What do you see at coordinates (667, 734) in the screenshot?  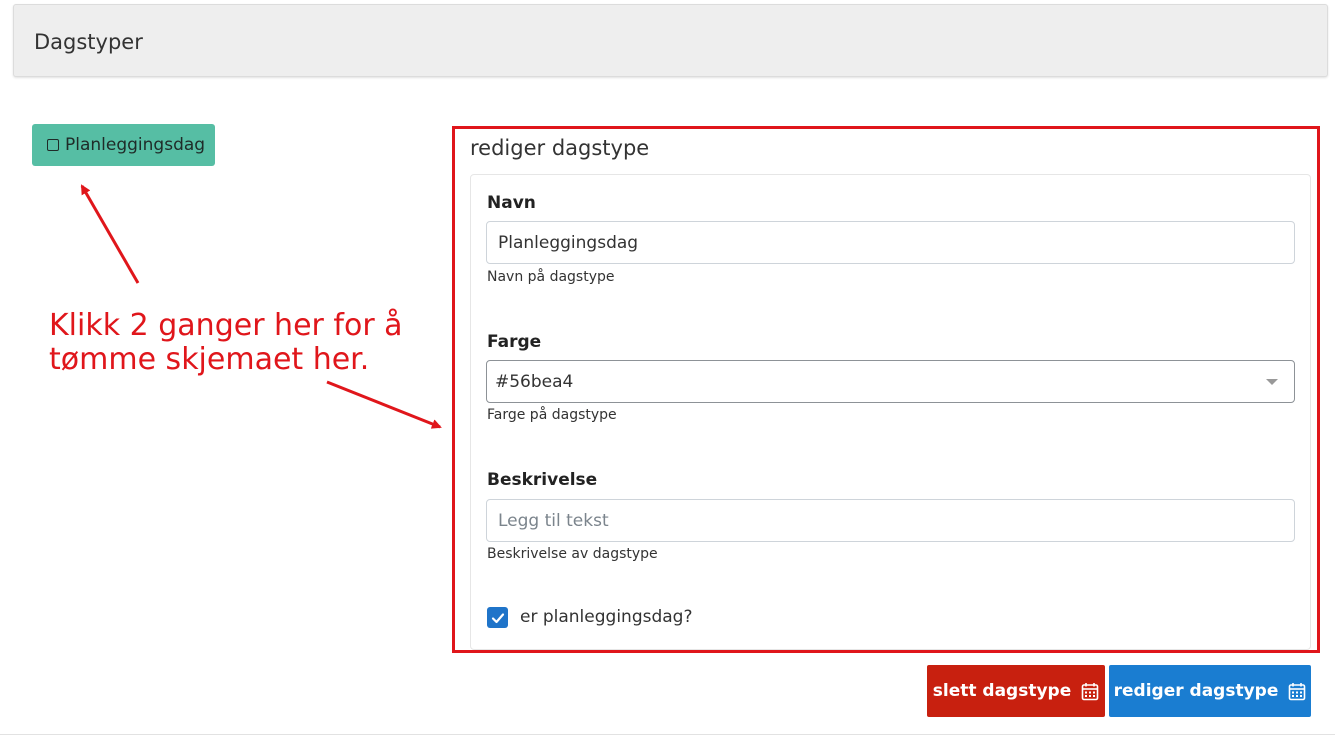 I see `divider` at bounding box center [667, 734].